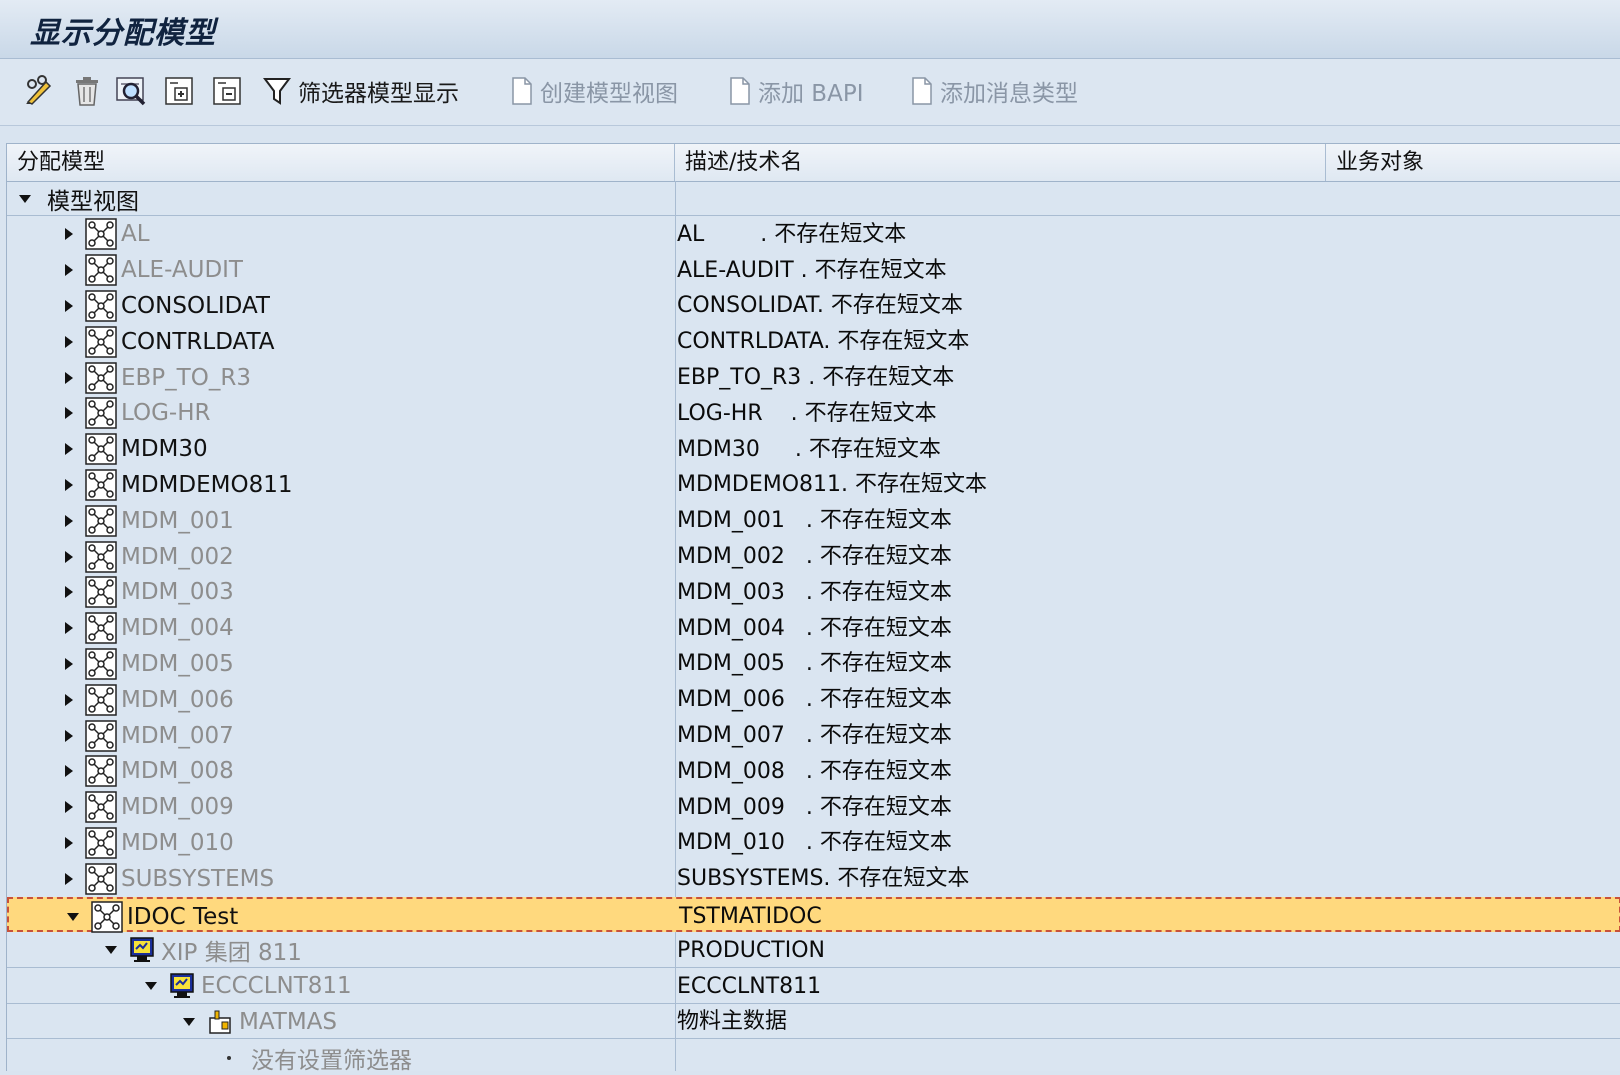 This screenshot has width=1620, height=1075. Describe the element at coordinates (813, 520) in the screenshot. I see `tree-row-model: MDM_001 MDM_001 . 不存在短文本` at that location.